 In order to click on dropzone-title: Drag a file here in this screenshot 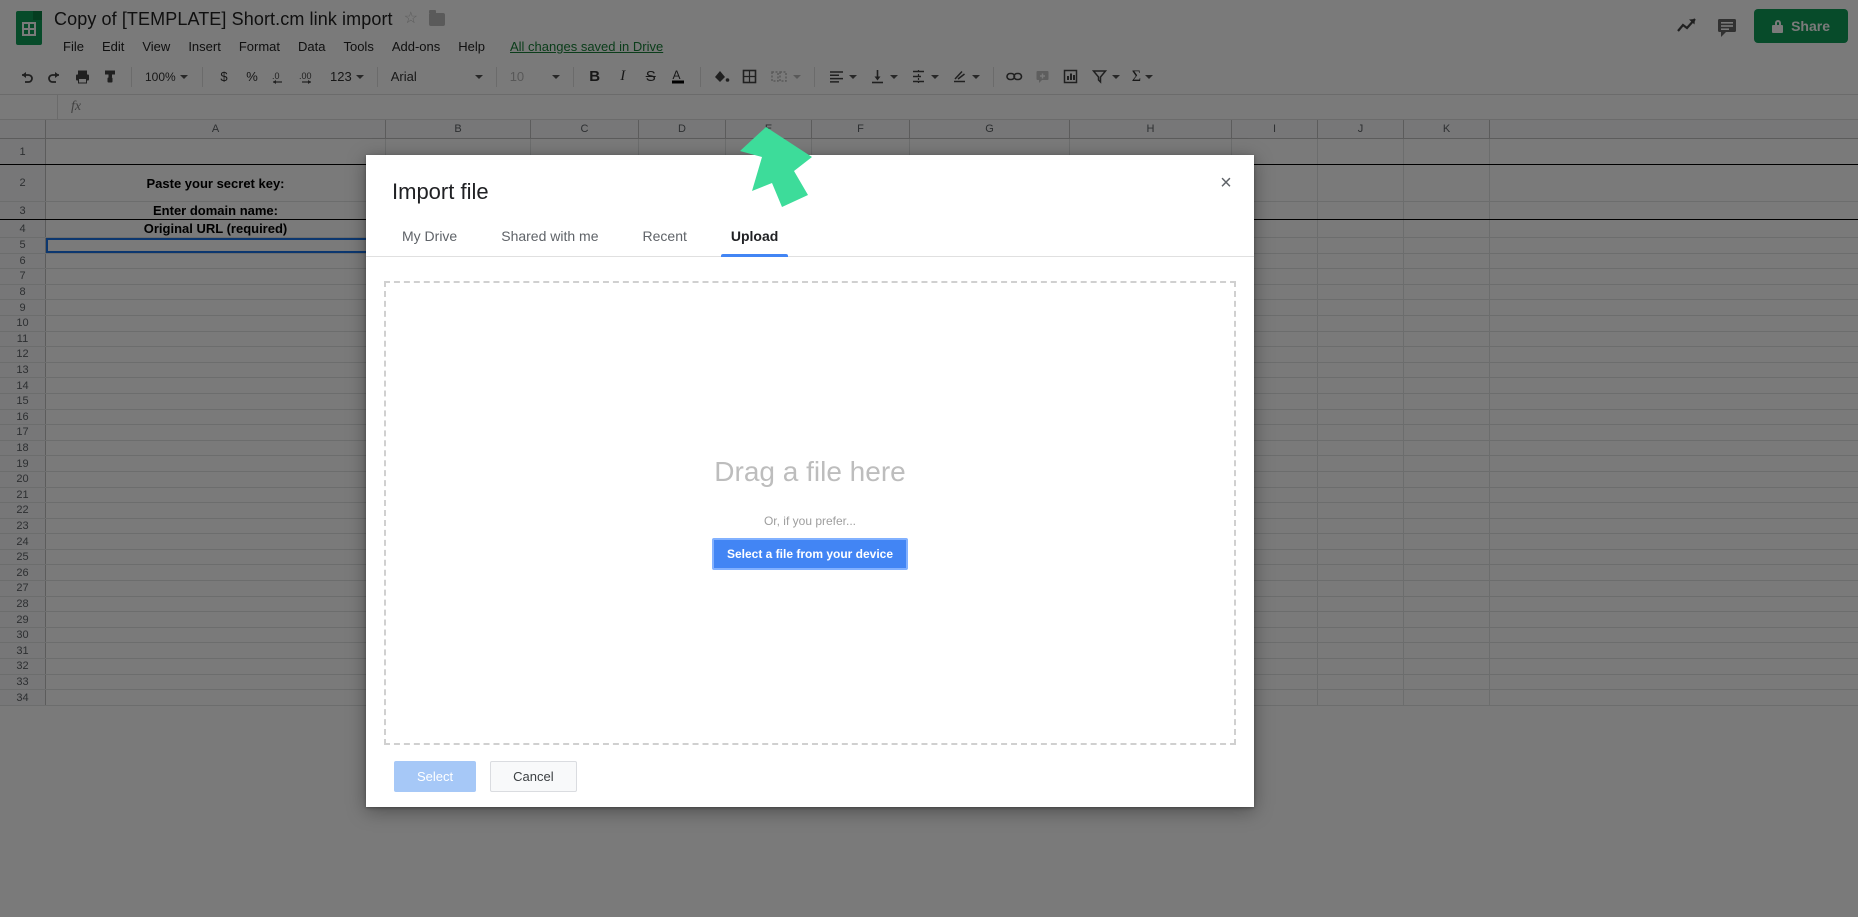, I will do `click(810, 471)`.